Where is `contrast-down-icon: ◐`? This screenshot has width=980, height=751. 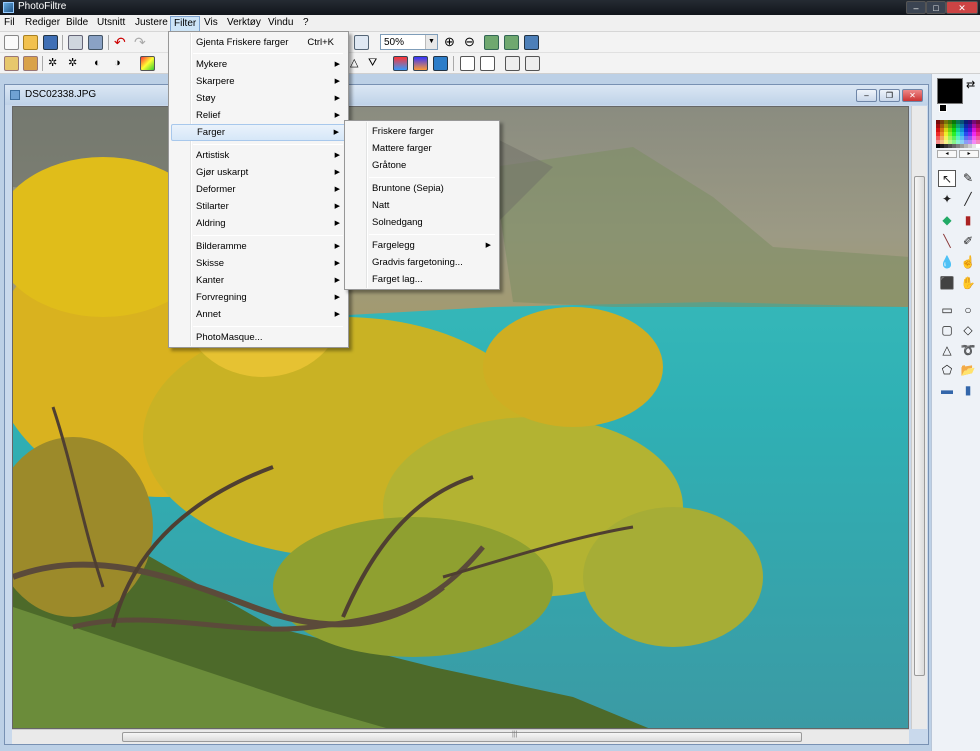 contrast-down-icon: ◐ is located at coordinates (101, 63).